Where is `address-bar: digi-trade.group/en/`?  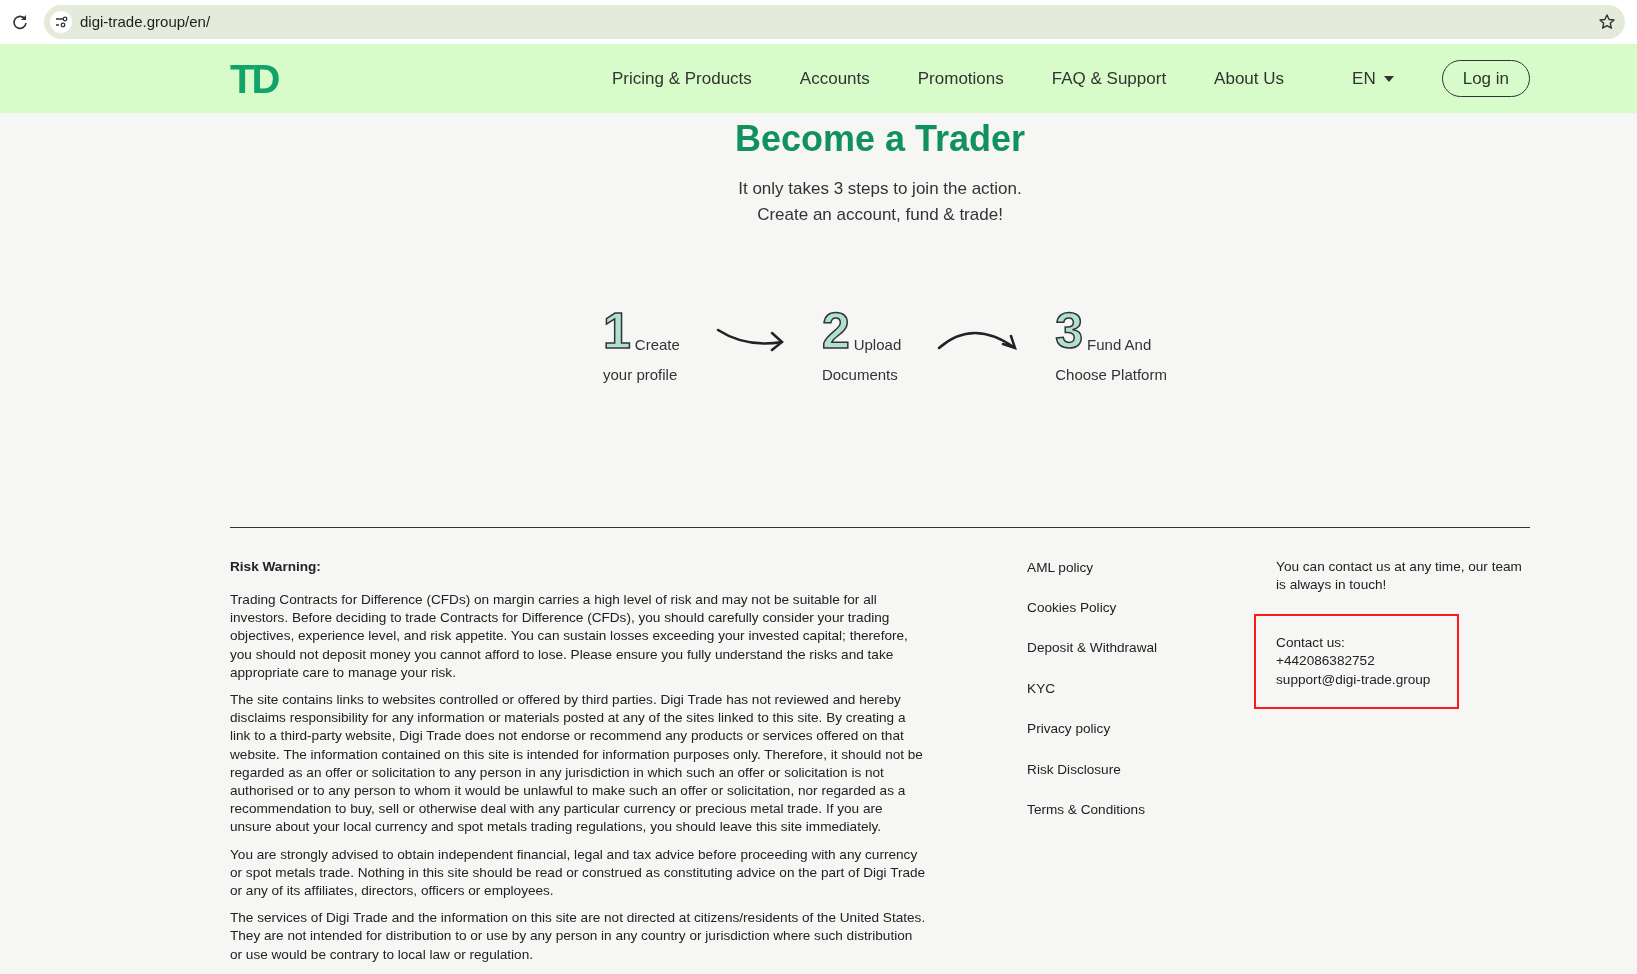 address-bar: digi-trade.group/en/ is located at coordinates (834, 22).